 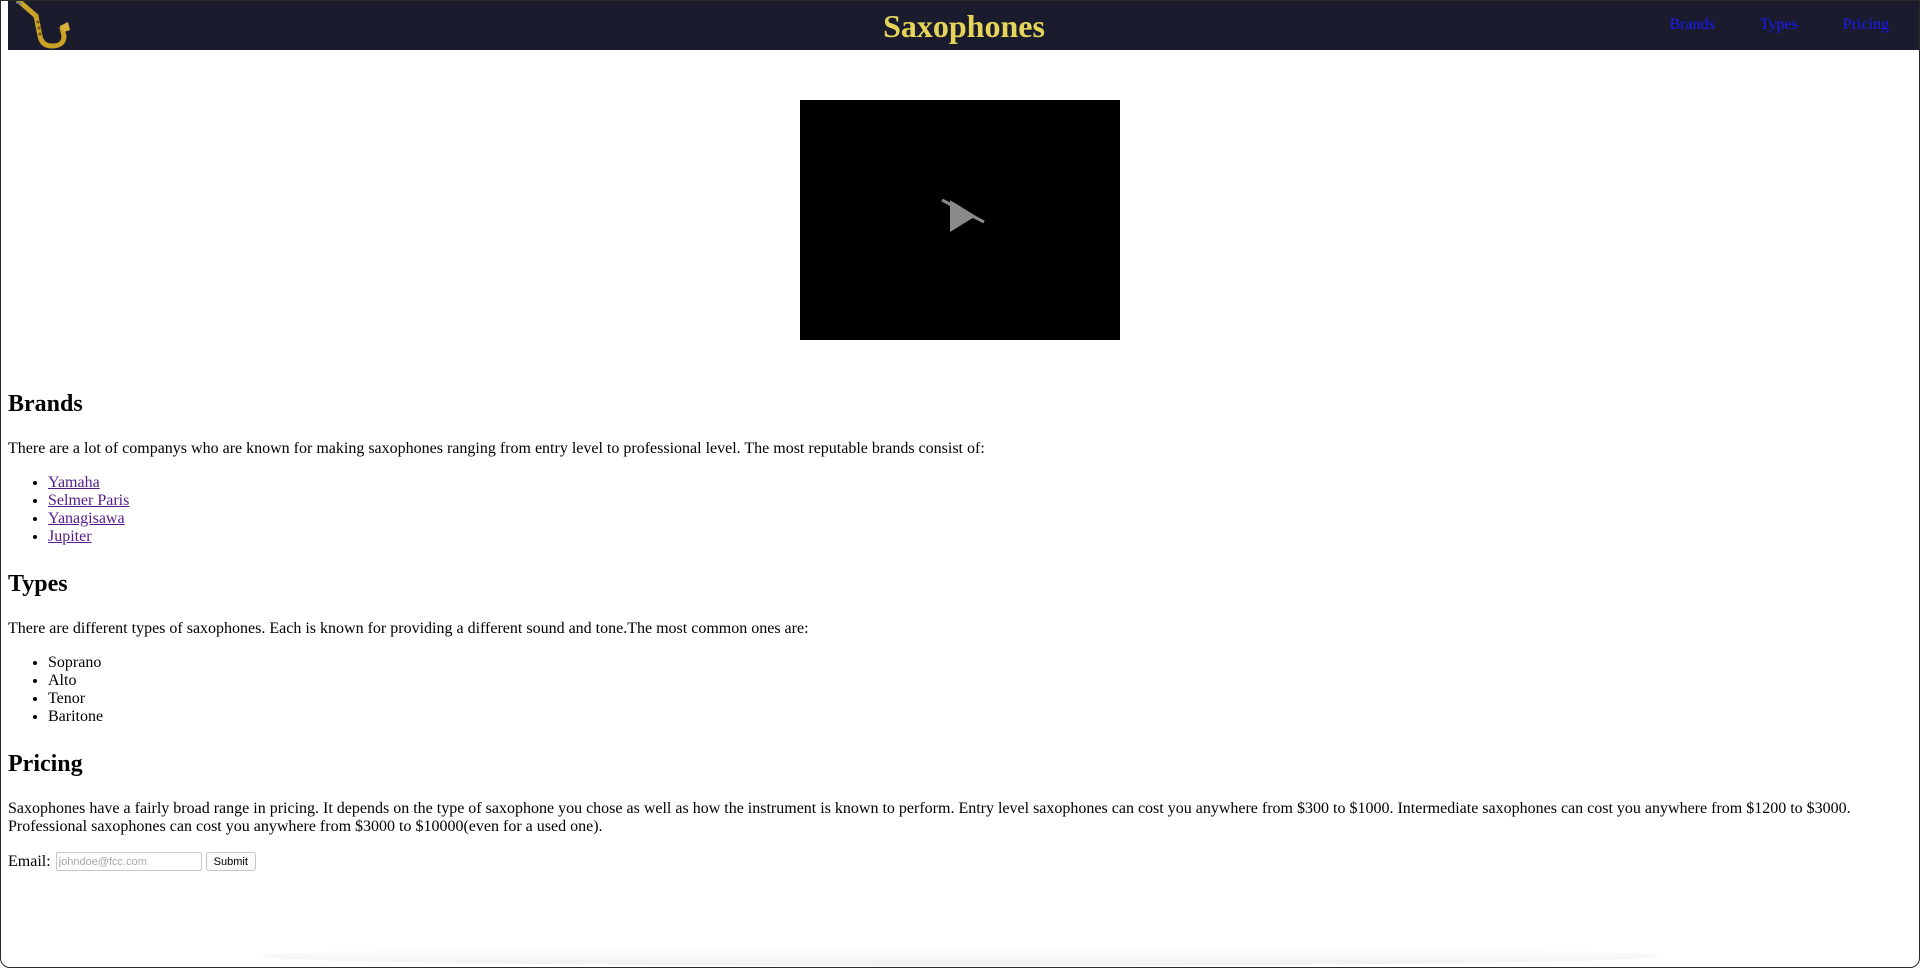 I want to click on list-item: Baritone, so click(x=968, y=717).